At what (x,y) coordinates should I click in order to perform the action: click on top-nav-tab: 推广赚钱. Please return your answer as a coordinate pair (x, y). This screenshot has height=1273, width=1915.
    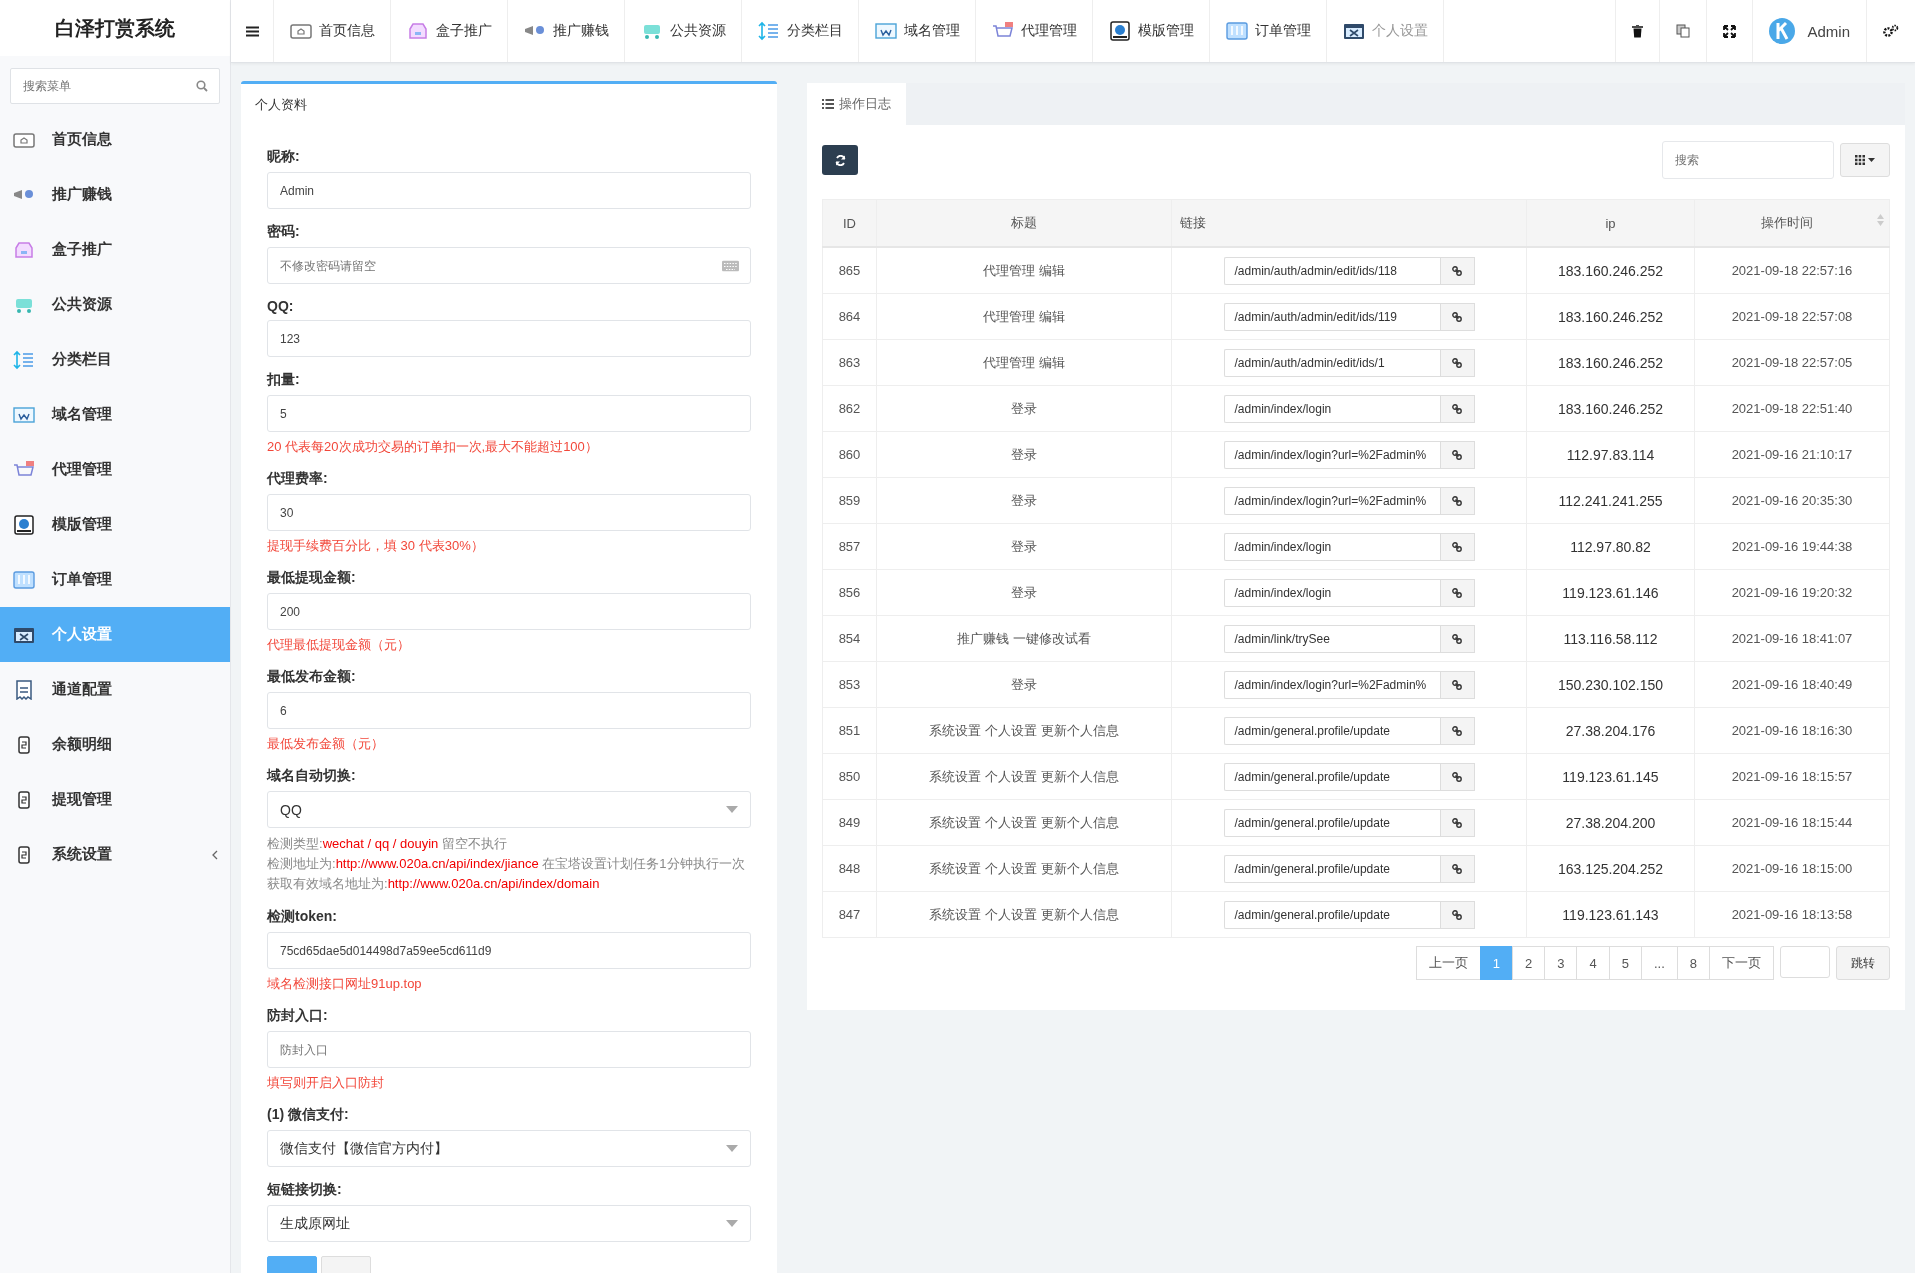
    Looking at the image, I should click on (566, 31).